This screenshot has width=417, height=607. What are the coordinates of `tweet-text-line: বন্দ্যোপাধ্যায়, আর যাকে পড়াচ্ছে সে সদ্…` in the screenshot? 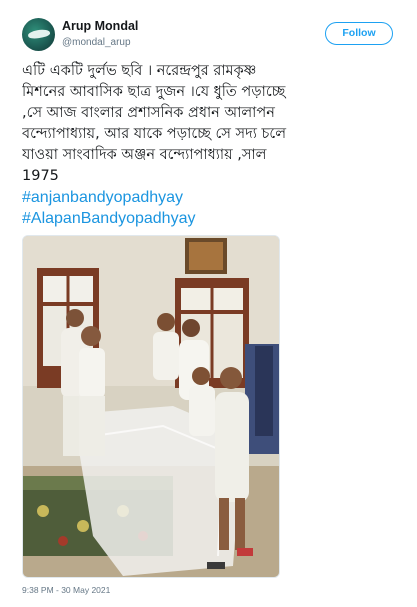 It's located at (154, 134).